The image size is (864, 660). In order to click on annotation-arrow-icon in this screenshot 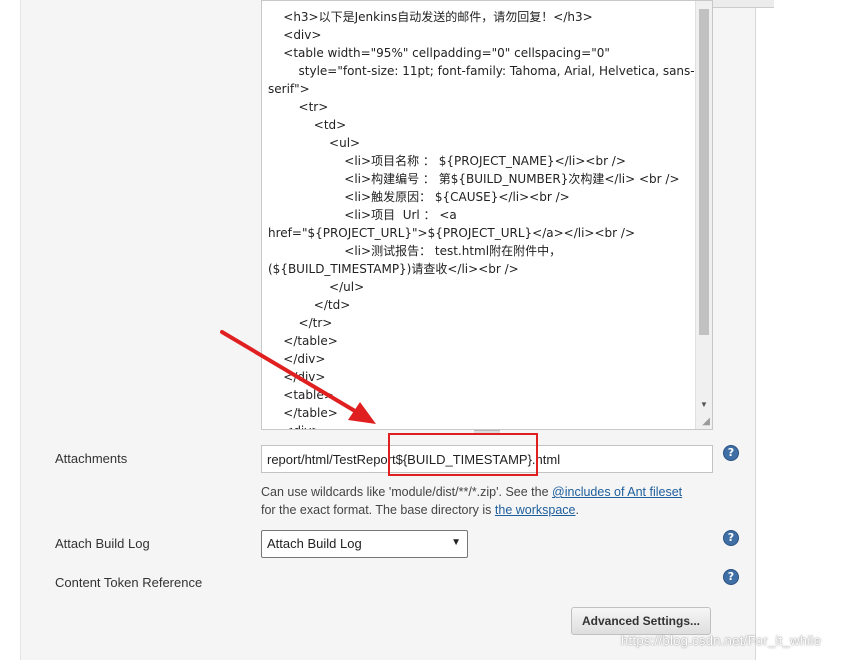, I will do `click(298, 377)`.